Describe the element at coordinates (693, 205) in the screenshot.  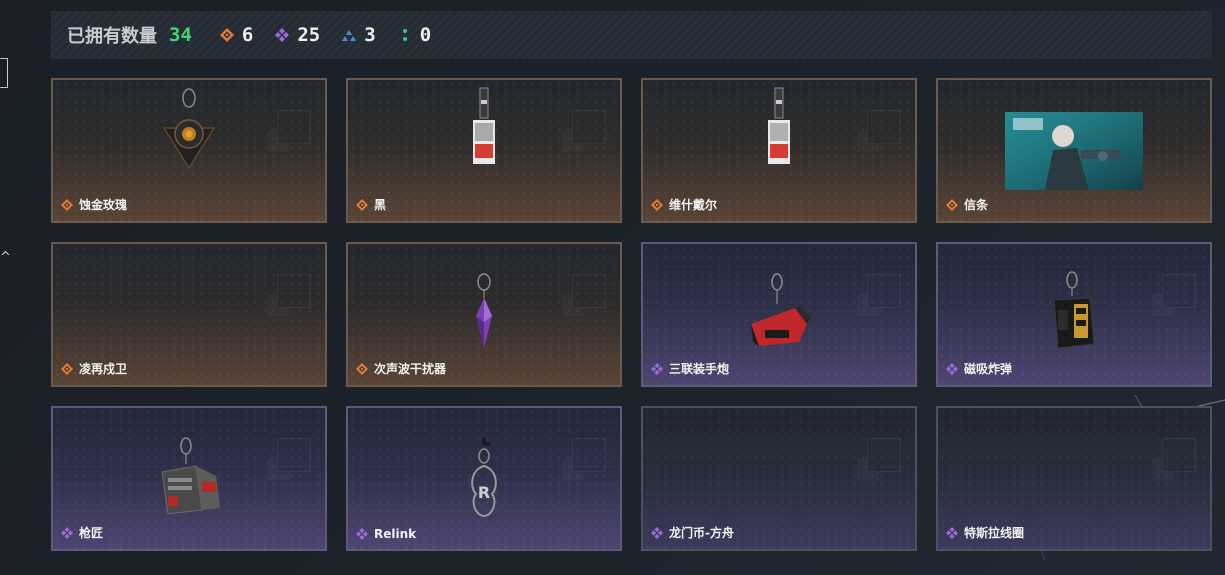
I see `item-name: 维什戴尔` at that location.